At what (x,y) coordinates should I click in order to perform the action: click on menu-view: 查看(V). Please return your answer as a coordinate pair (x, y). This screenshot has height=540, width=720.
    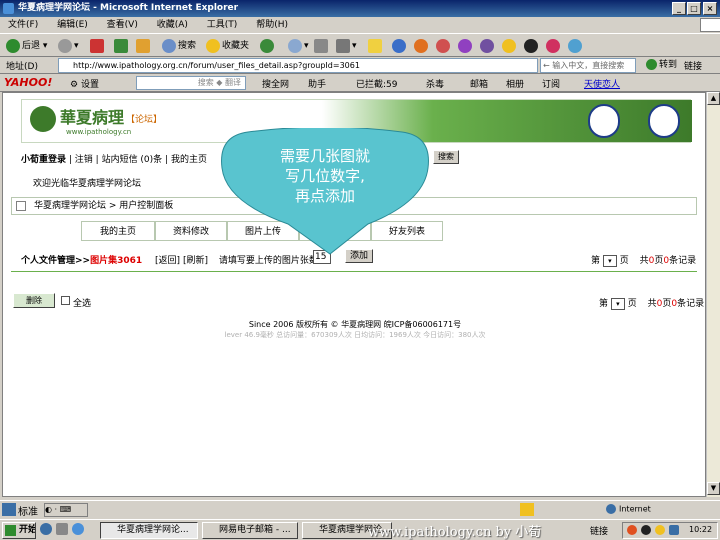
    Looking at the image, I should click on (122, 25).